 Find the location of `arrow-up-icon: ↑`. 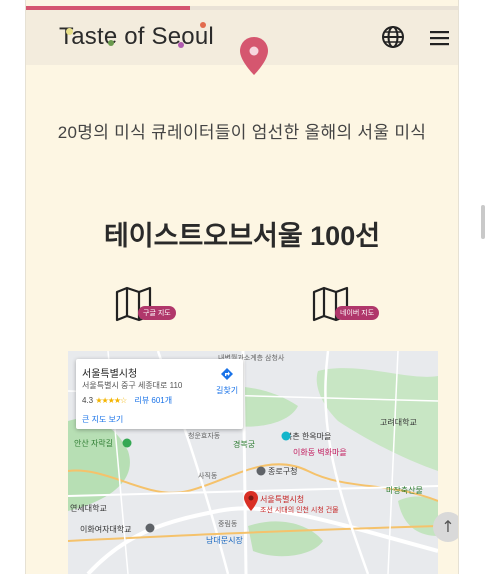

arrow-up-icon: ↑ is located at coordinates (448, 526).